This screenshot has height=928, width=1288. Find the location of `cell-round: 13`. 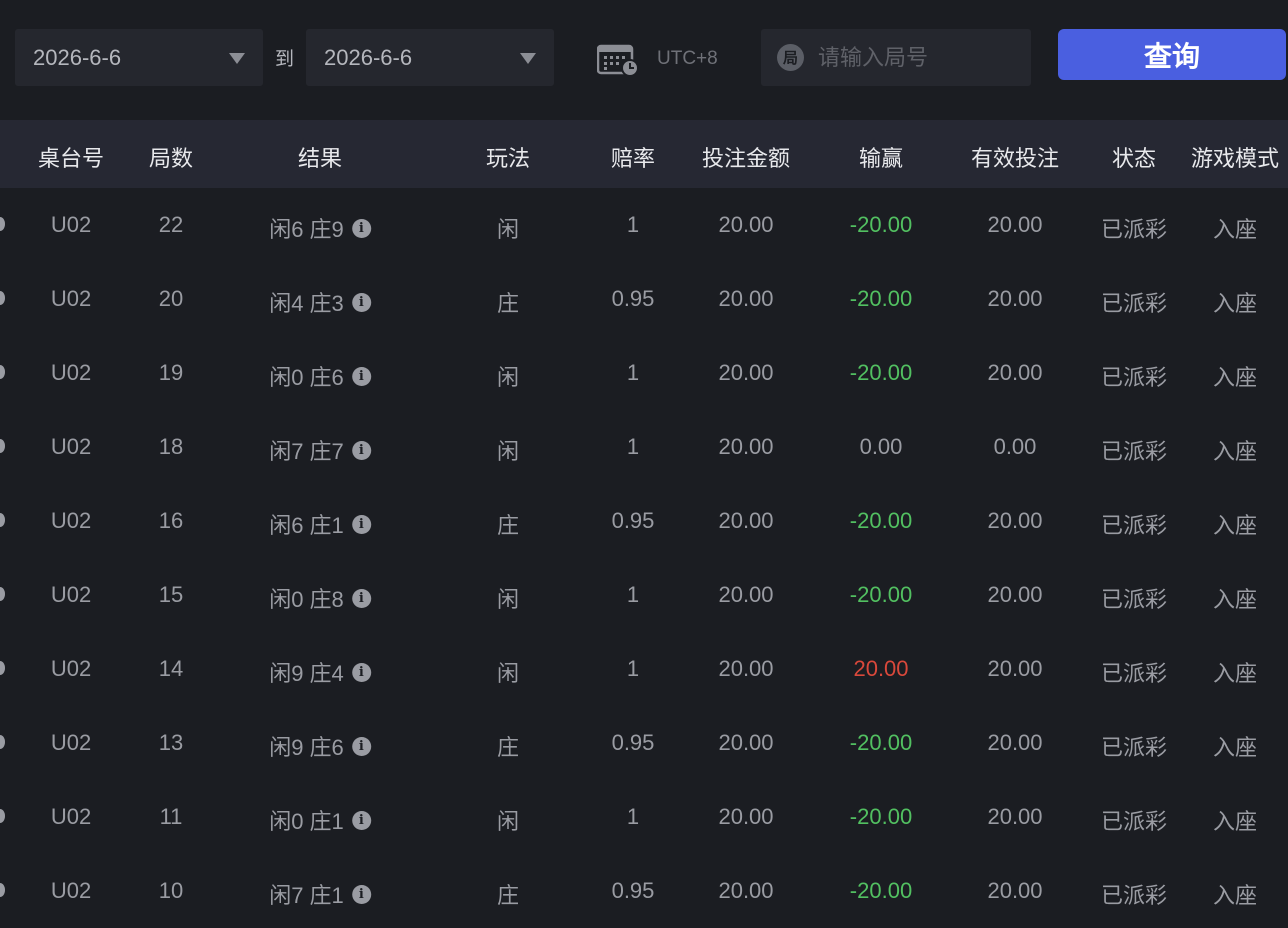

cell-round: 13 is located at coordinates (171, 742).